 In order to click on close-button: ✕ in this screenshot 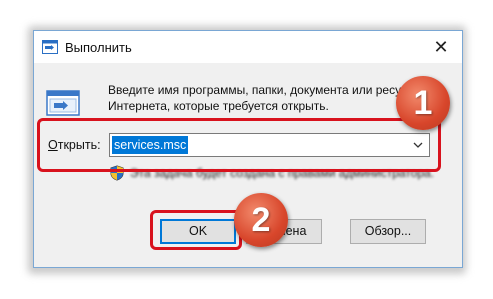, I will do `click(441, 47)`.